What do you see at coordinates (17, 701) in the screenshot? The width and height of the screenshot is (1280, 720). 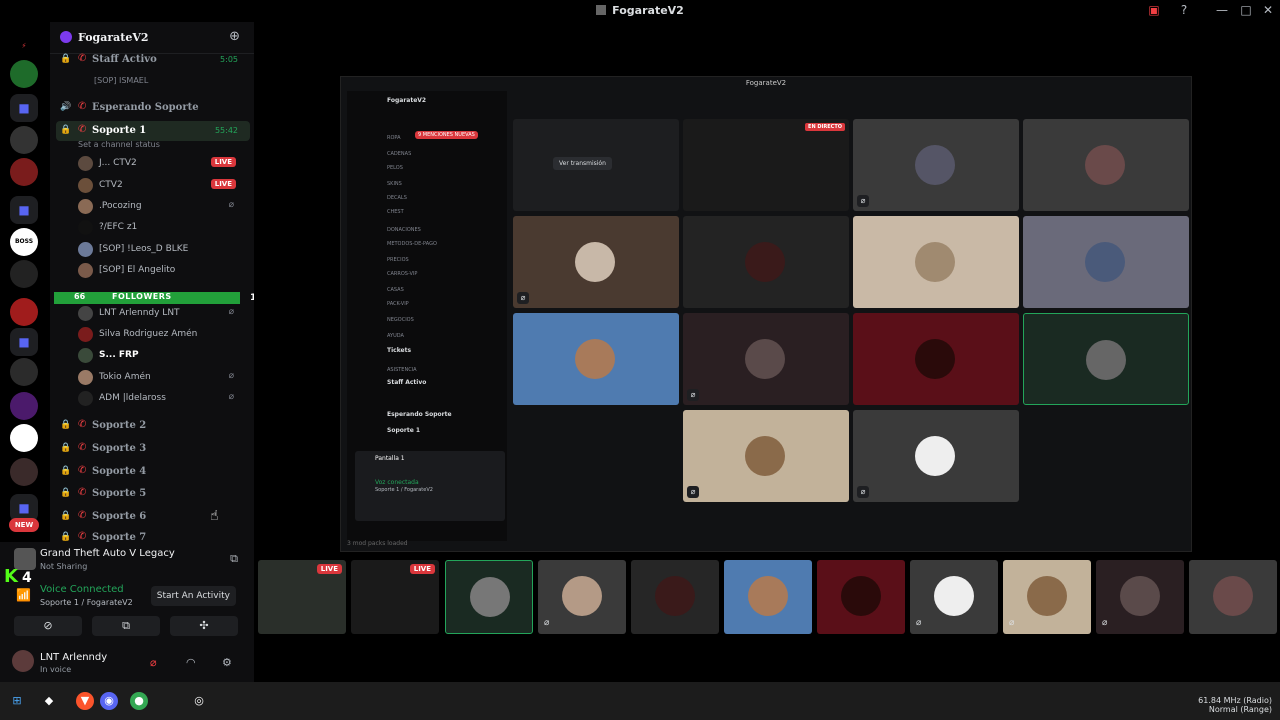 I see `start-menu-icon: ⊞` at bounding box center [17, 701].